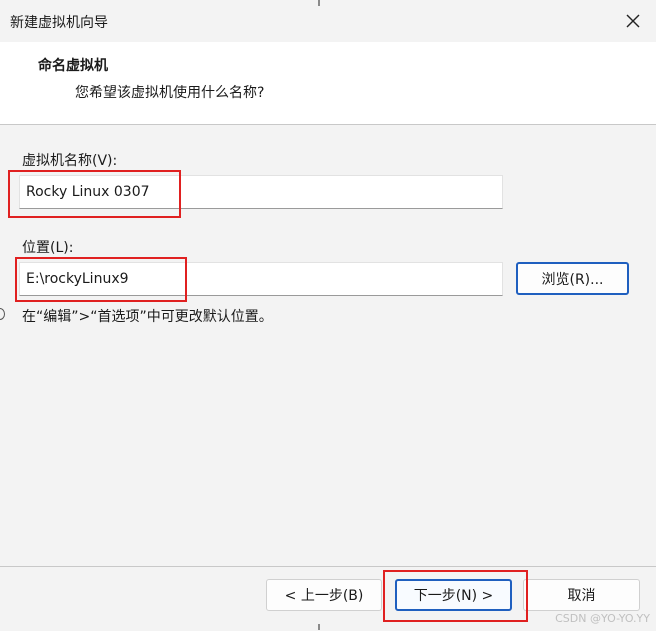  I want to click on wizard-footer: < 上一步(B) 下一步(N) > 取消 CSDN @YO-YO.YY, so click(328, 598).